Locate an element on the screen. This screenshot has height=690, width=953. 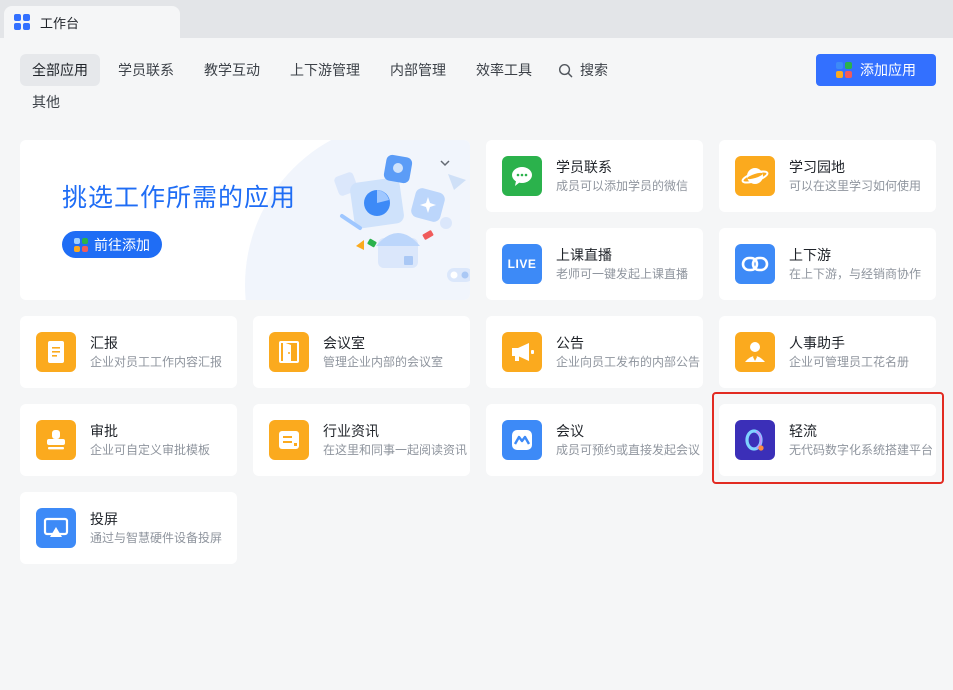
banner-title: 挑选工作所需的应用 is located at coordinates (179, 198).